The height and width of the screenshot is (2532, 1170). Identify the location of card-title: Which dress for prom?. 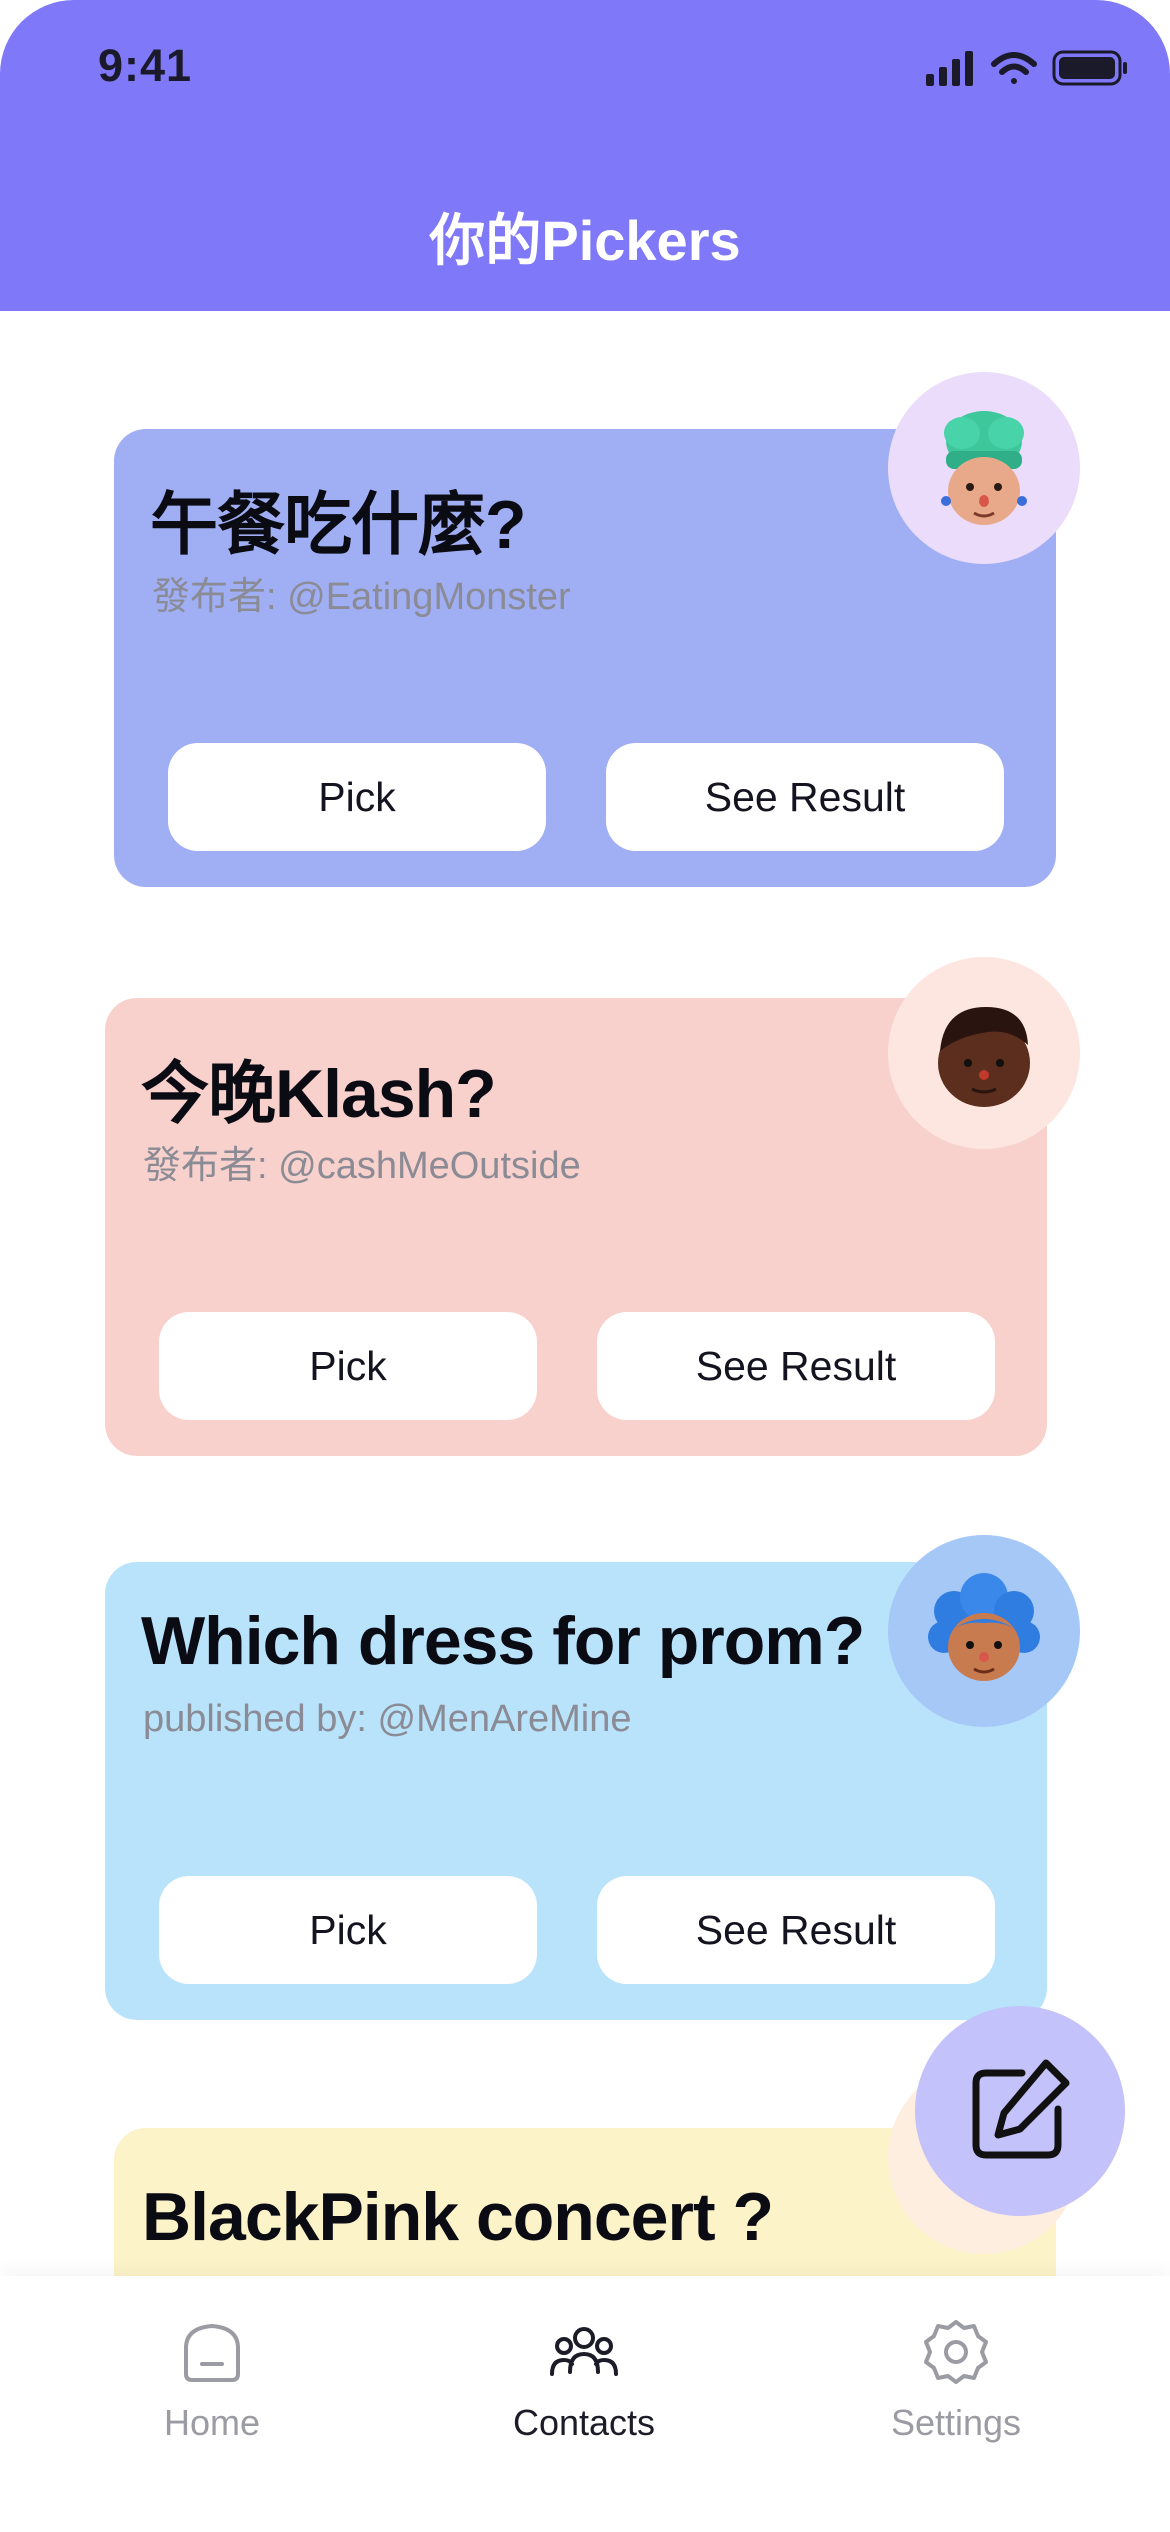
(503, 1641).